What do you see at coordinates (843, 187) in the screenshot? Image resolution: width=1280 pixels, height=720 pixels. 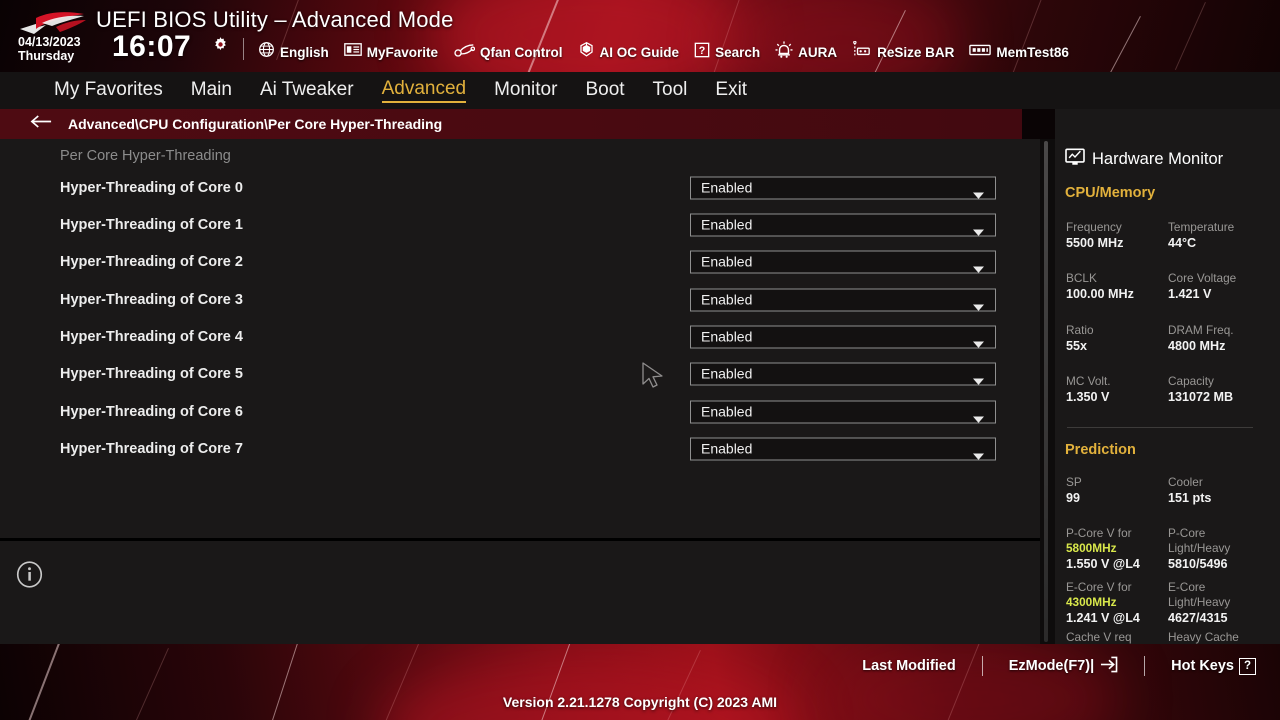 I see `dropdown-core-0: Enabled` at bounding box center [843, 187].